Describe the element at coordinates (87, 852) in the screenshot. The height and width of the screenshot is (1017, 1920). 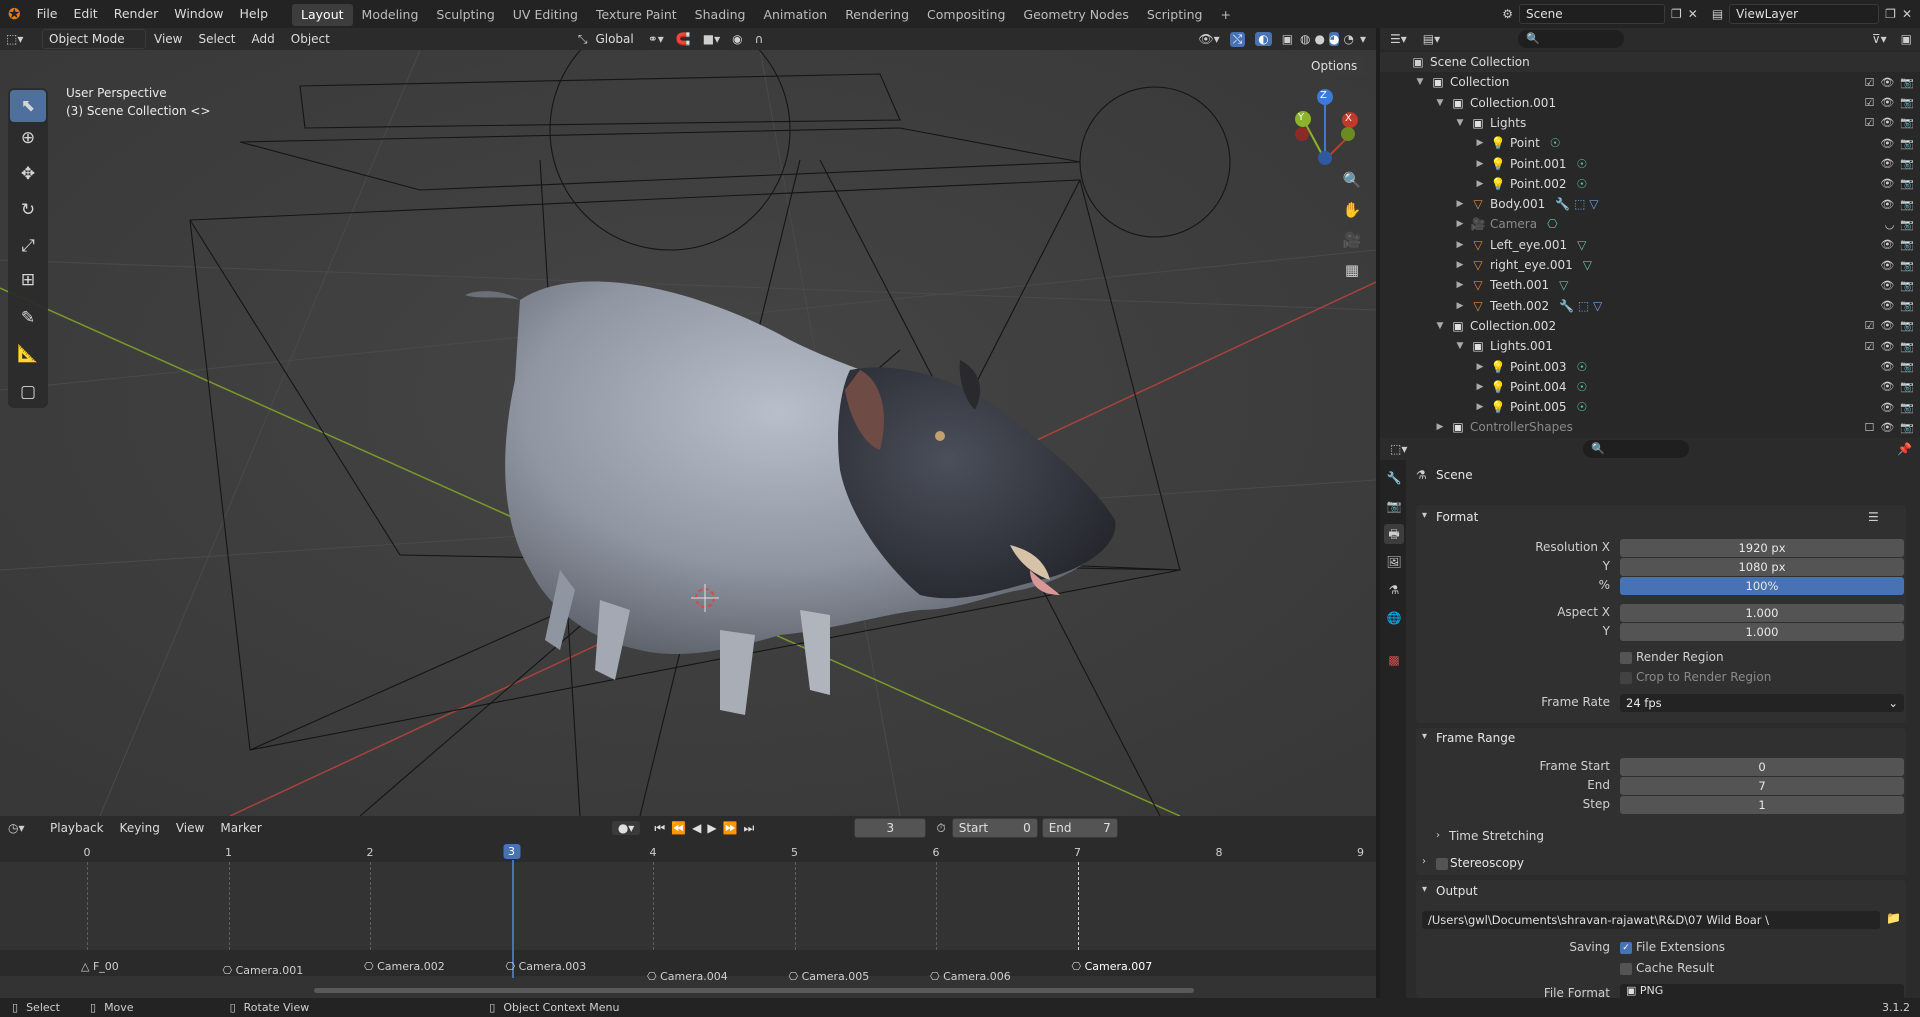
I see `frame-number: 0` at that location.